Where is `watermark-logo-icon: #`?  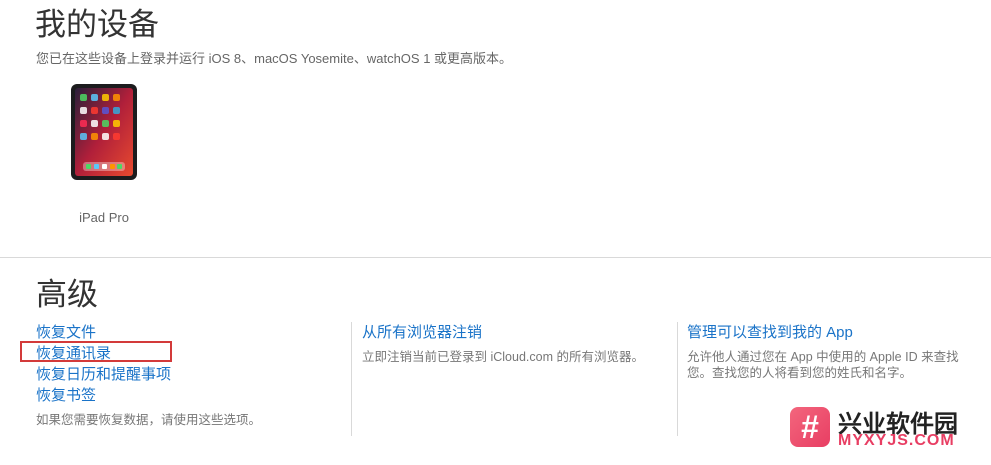 watermark-logo-icon: # is located at coordinates (810, 427).